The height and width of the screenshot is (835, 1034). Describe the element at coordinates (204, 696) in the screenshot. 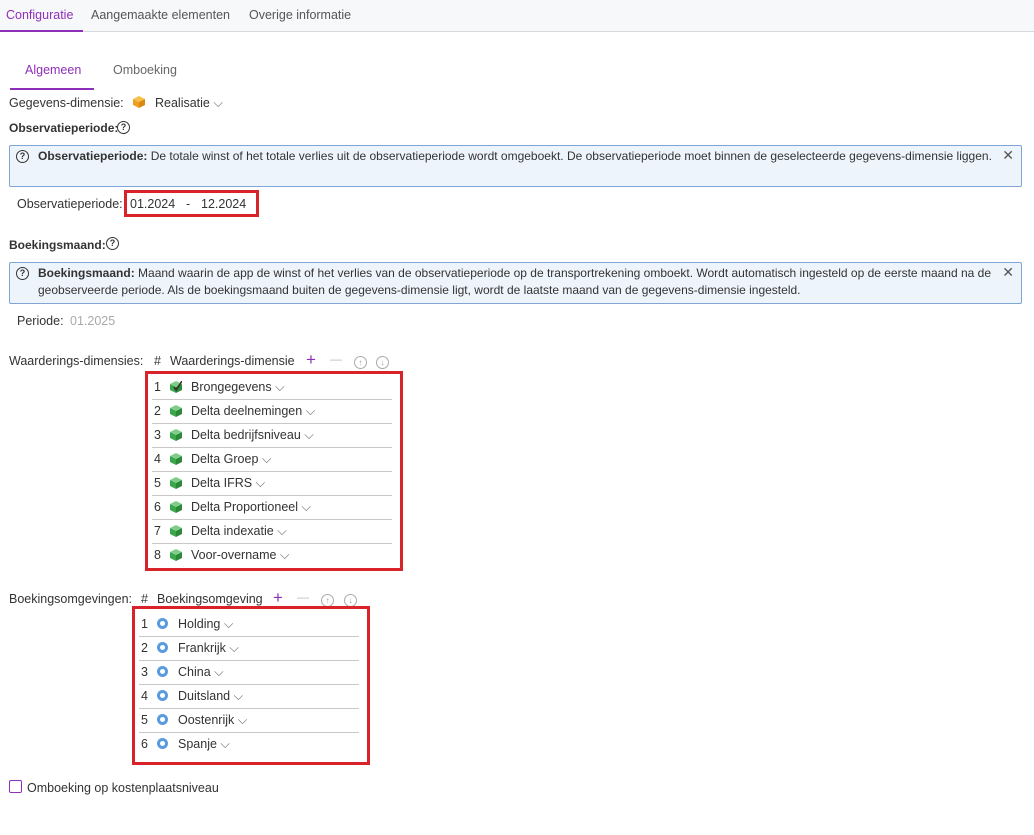

I see `row-label: Duitsland` at that location.